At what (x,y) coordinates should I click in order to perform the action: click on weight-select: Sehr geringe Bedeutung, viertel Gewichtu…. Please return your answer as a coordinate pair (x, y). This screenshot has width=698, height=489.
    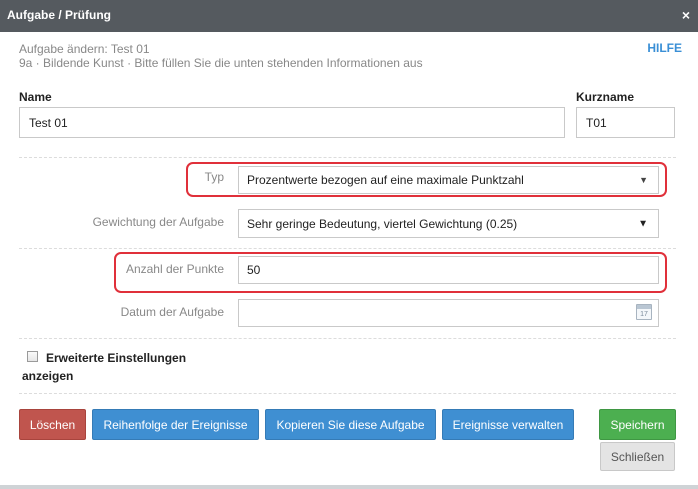
    Looking at the image, I should click on (448, 223).